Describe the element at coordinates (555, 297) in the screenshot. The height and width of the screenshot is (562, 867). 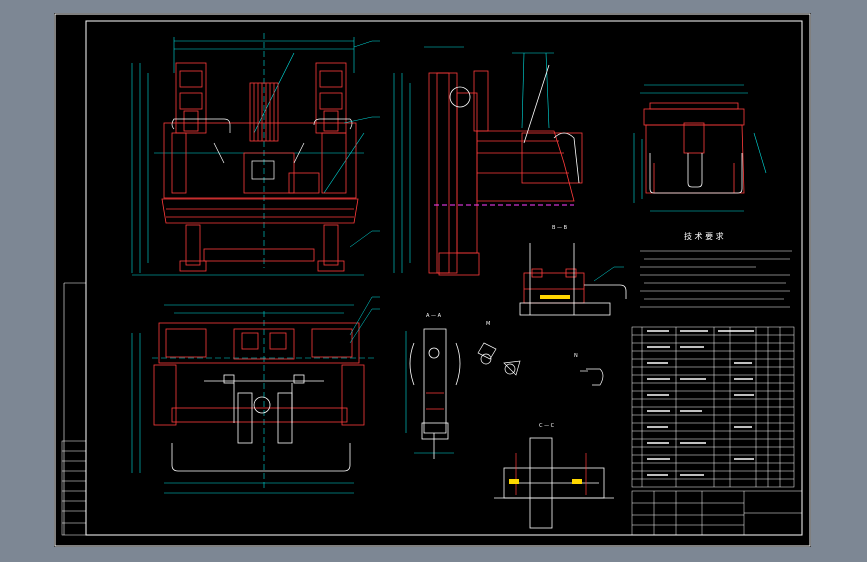
I see `b-hatch` at that location.